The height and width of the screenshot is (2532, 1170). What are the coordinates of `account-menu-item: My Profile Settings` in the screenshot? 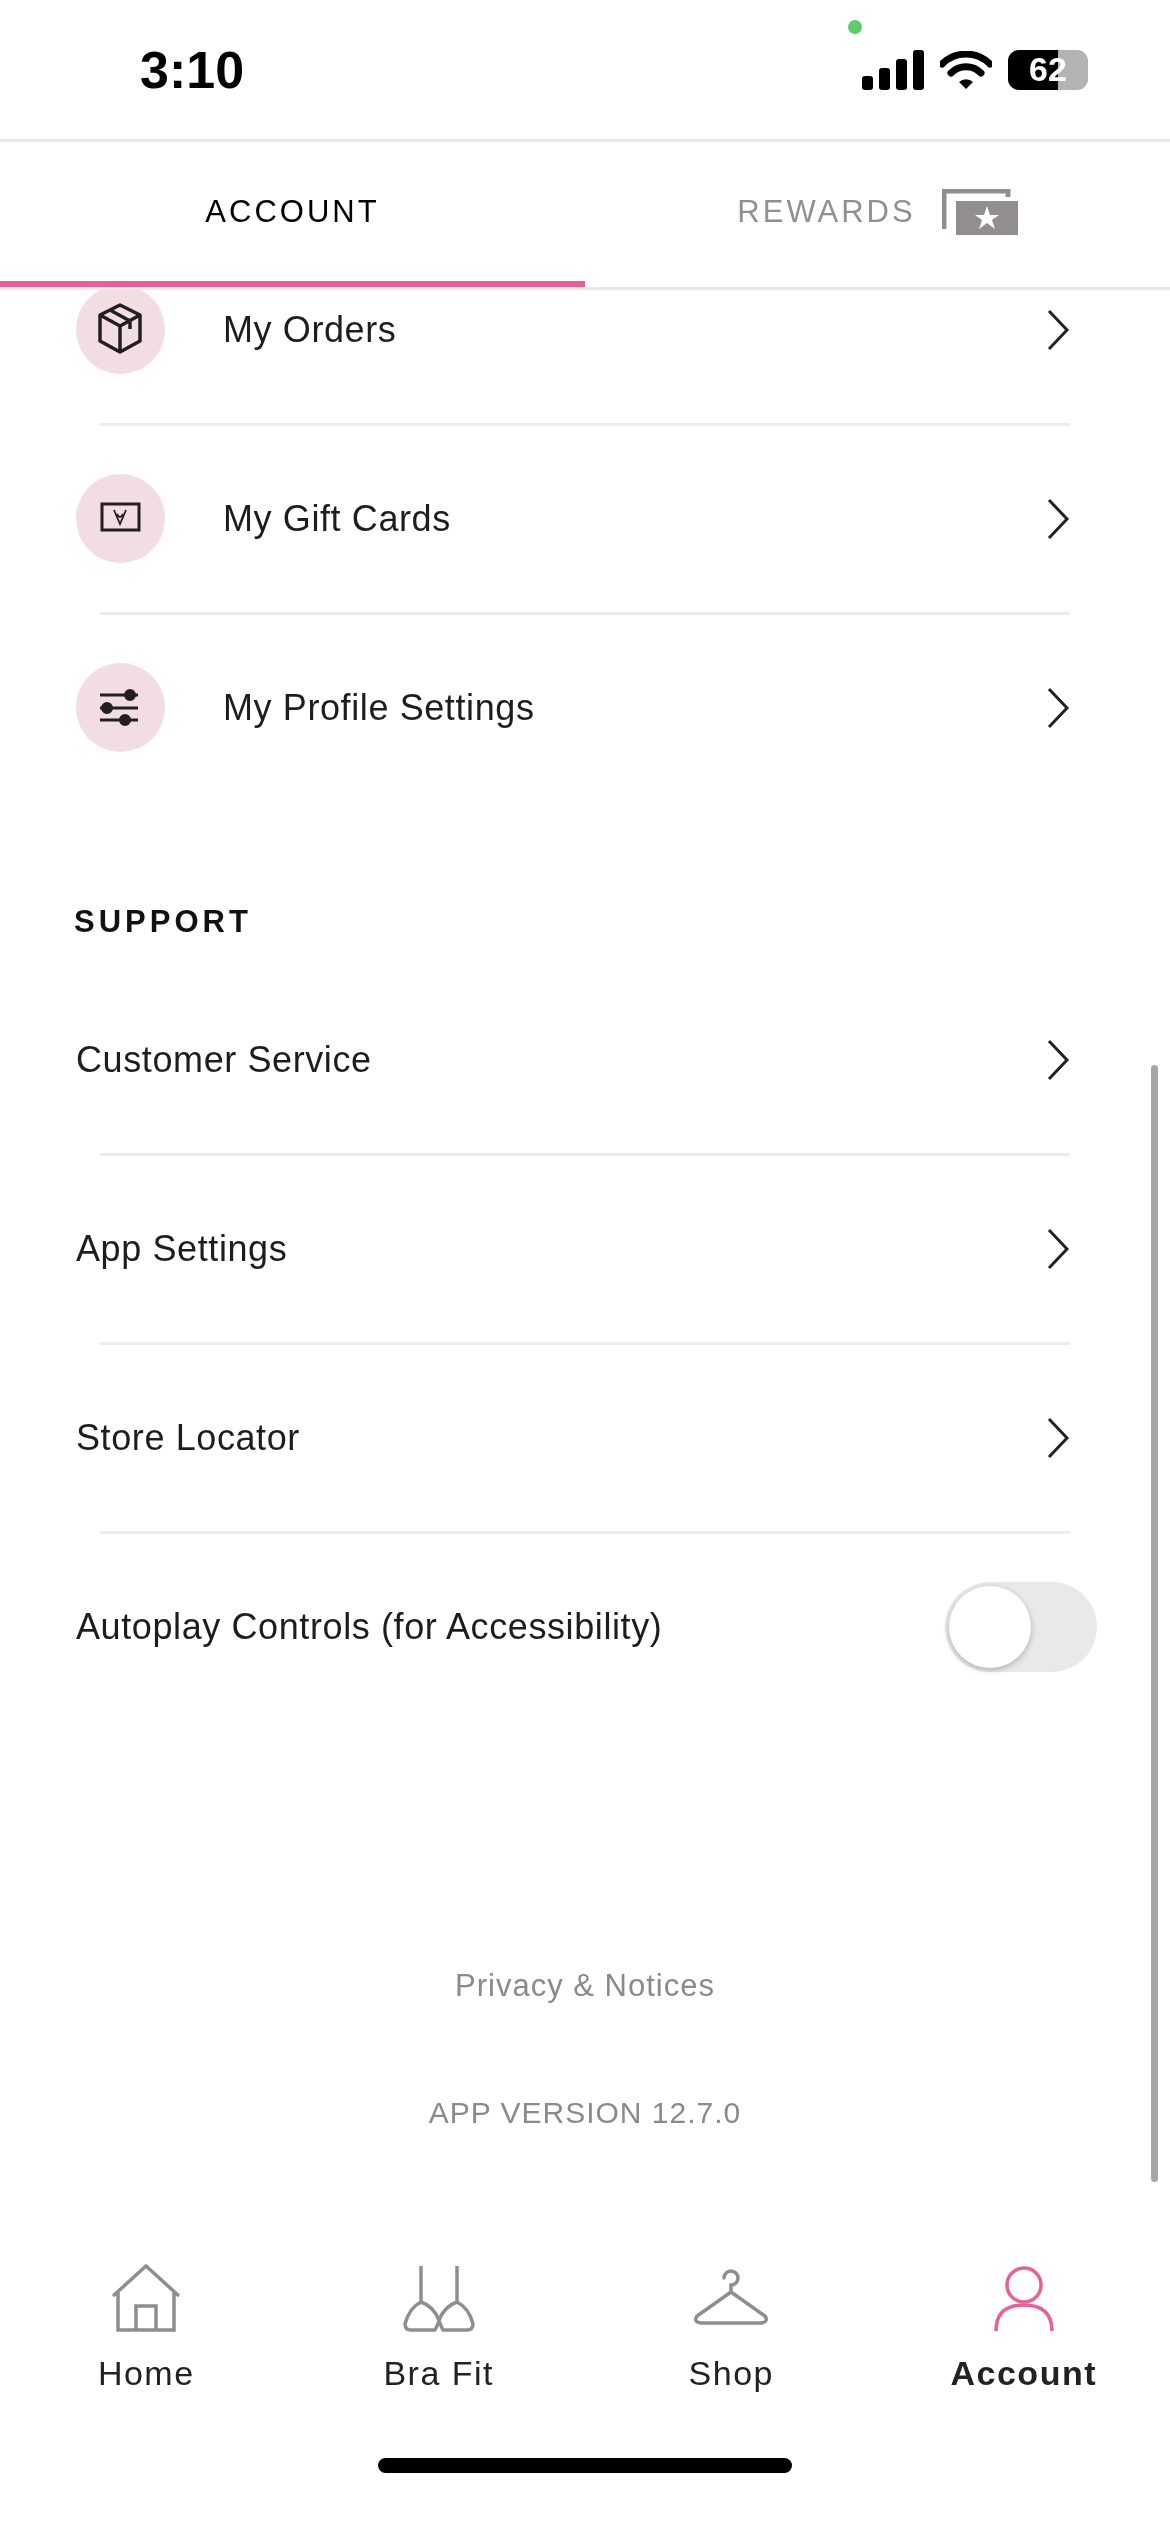 It's located at (585, 707).